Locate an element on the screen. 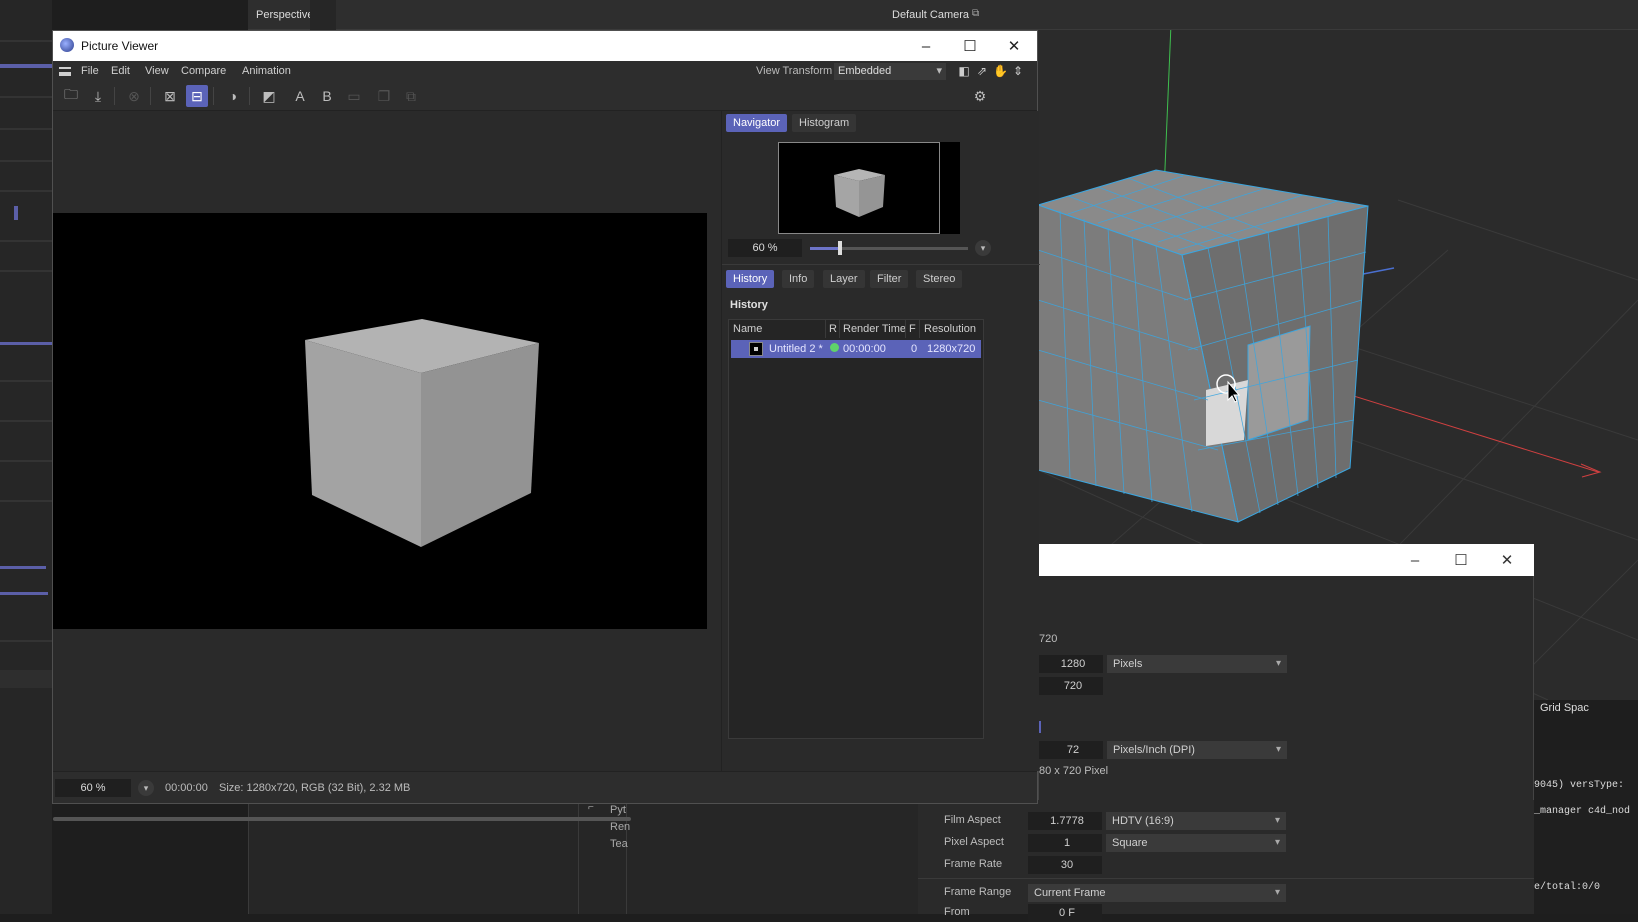 The height and width of the screenshot is (922, 1638). layer-stack-icon: ❐ is located at coordinates (384, 96).